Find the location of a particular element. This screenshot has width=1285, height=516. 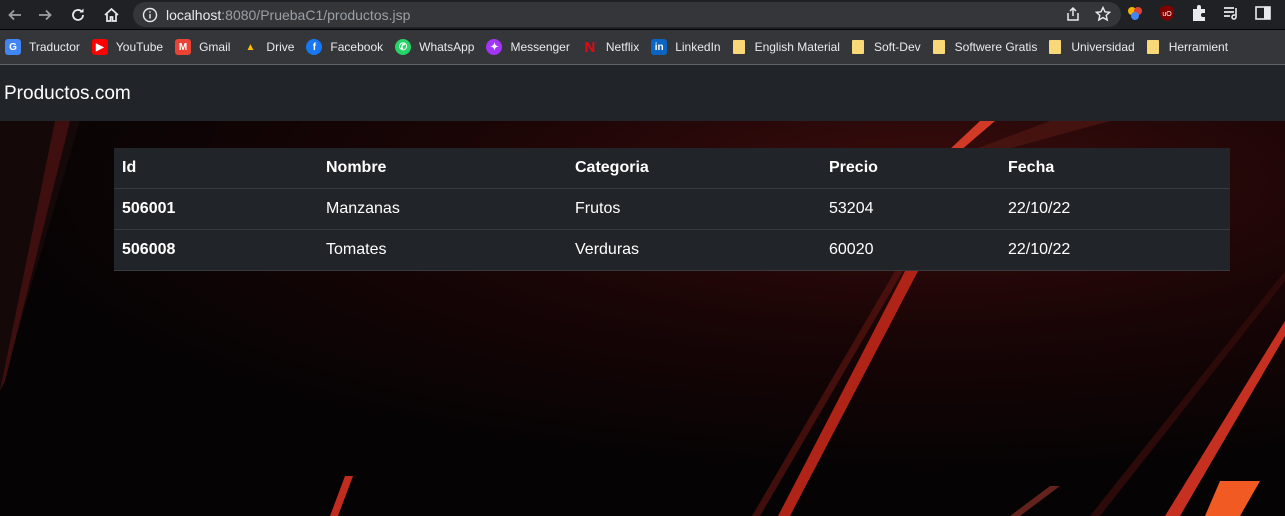

bookmark-label: Universidad is located at coordinates (1103, 47).